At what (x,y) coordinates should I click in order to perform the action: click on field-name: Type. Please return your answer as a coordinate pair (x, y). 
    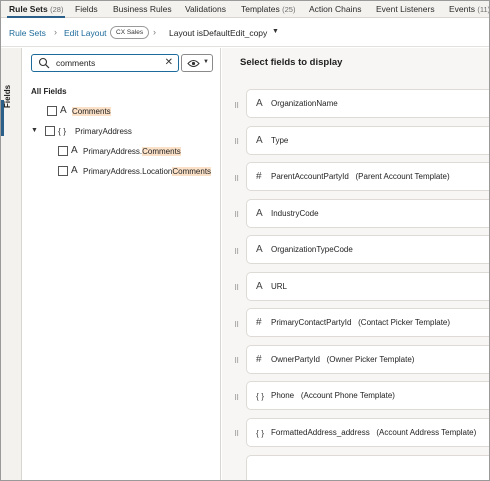
    Looking at the image, I should click on (280, 140).